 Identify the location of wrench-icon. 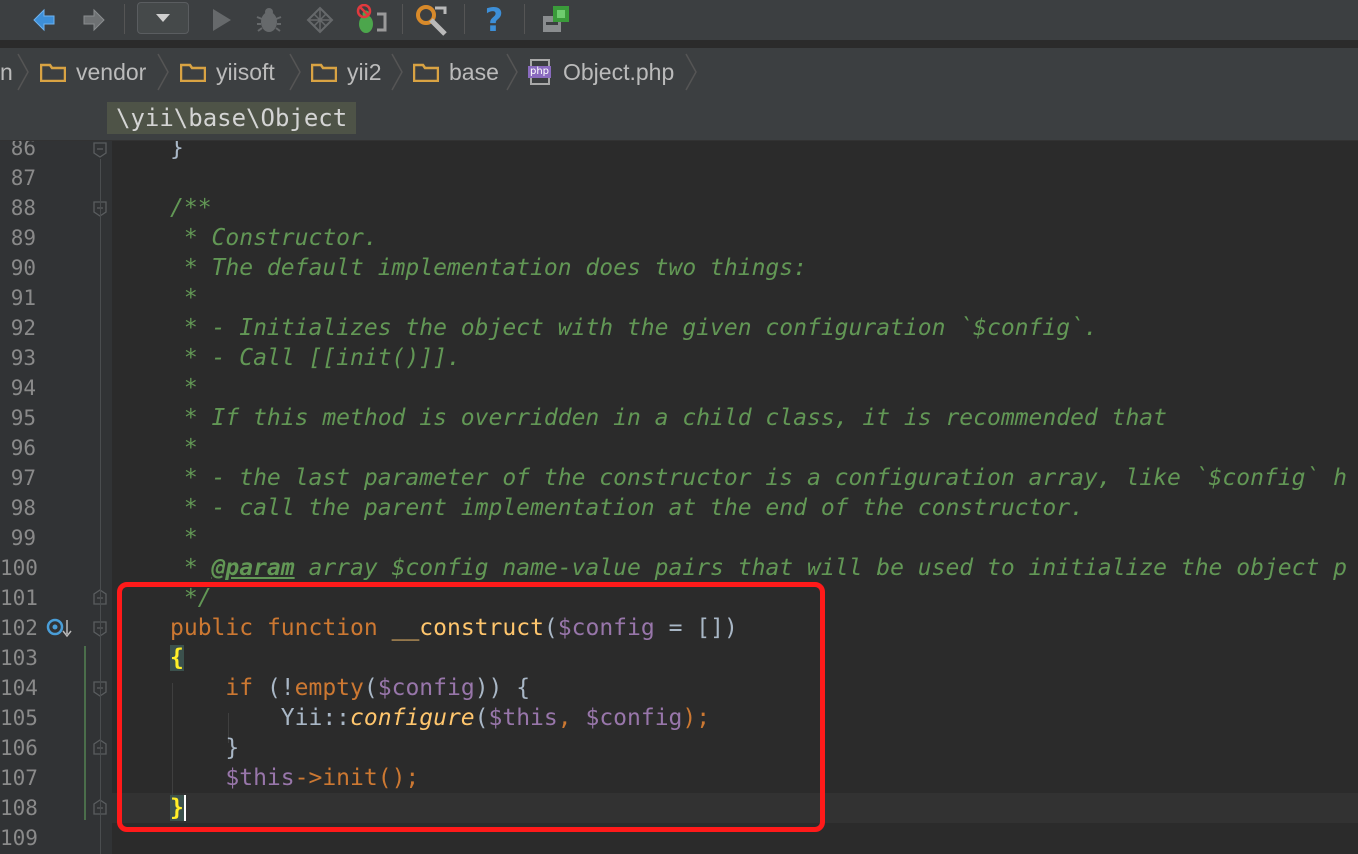
(431, 20).